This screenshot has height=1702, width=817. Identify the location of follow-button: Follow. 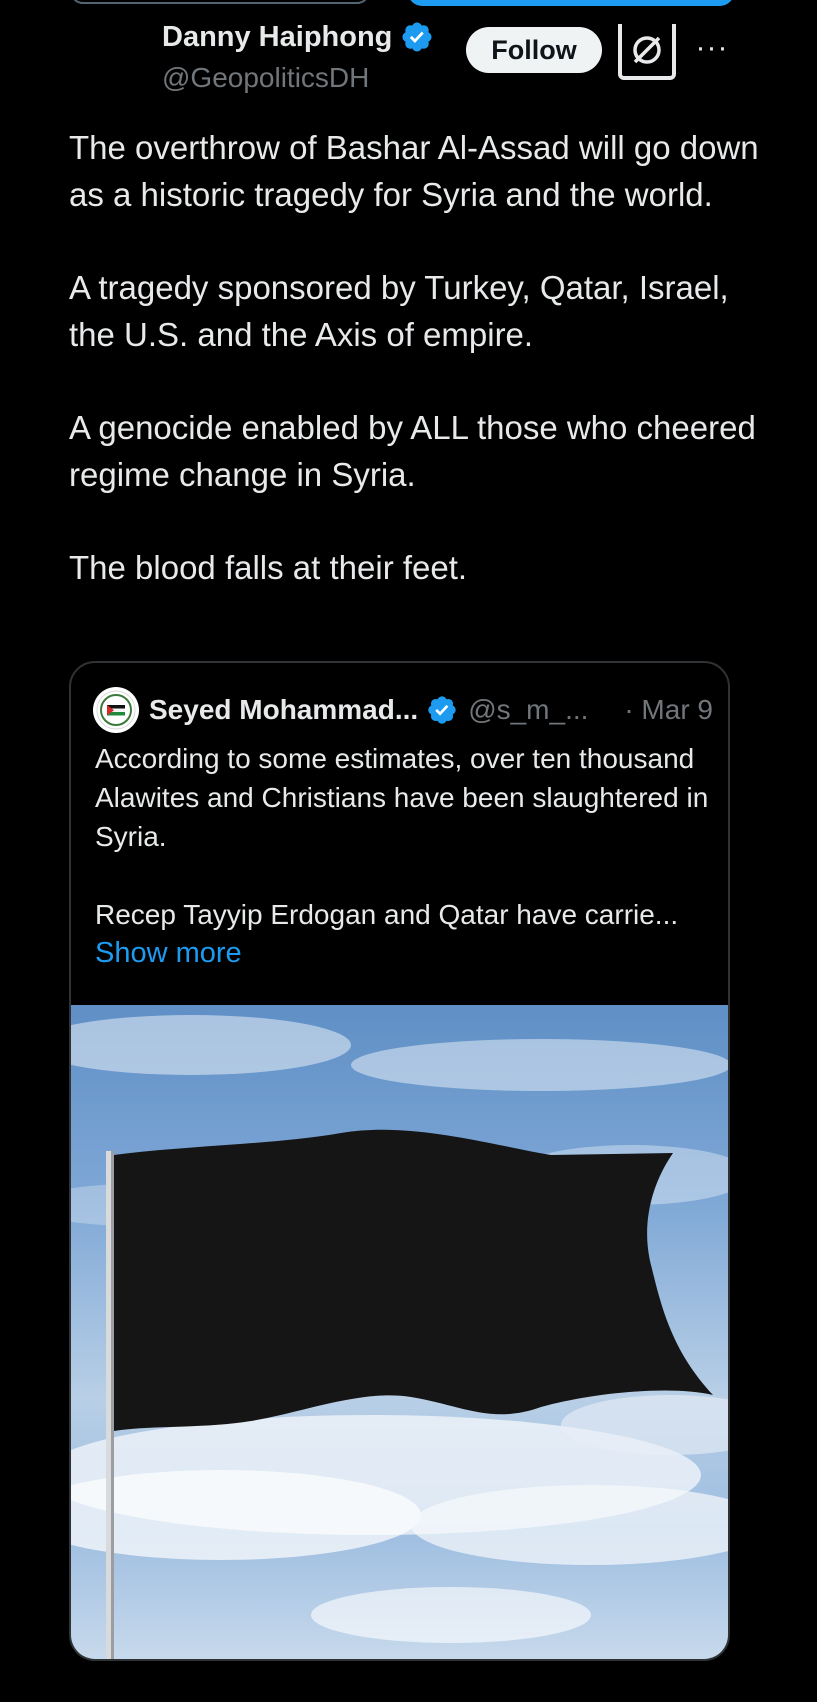
(534, 50).